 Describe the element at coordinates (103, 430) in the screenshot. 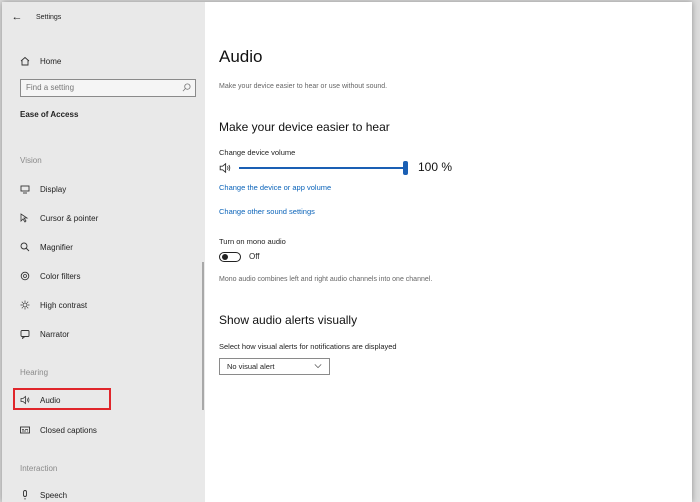

I see `sidebar-item-closed-captions: Closed captions` at that location.